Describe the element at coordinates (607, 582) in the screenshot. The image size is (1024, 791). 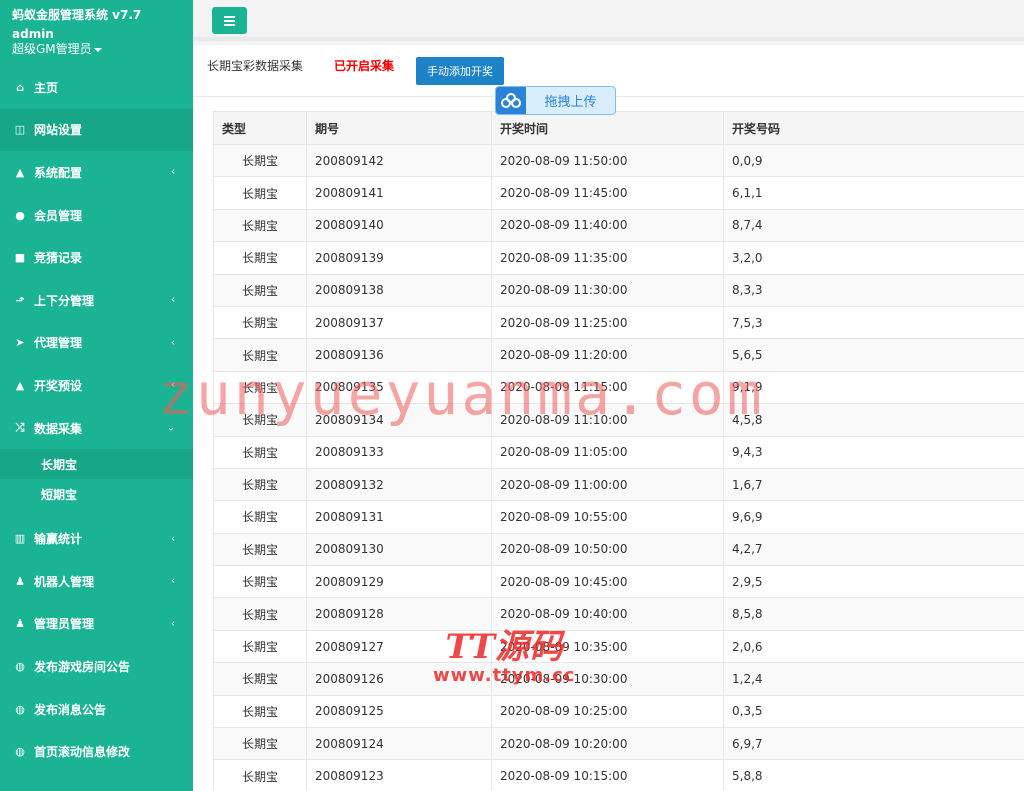
I see `table-cell: 2020-08-09 10:45:00` at that location.